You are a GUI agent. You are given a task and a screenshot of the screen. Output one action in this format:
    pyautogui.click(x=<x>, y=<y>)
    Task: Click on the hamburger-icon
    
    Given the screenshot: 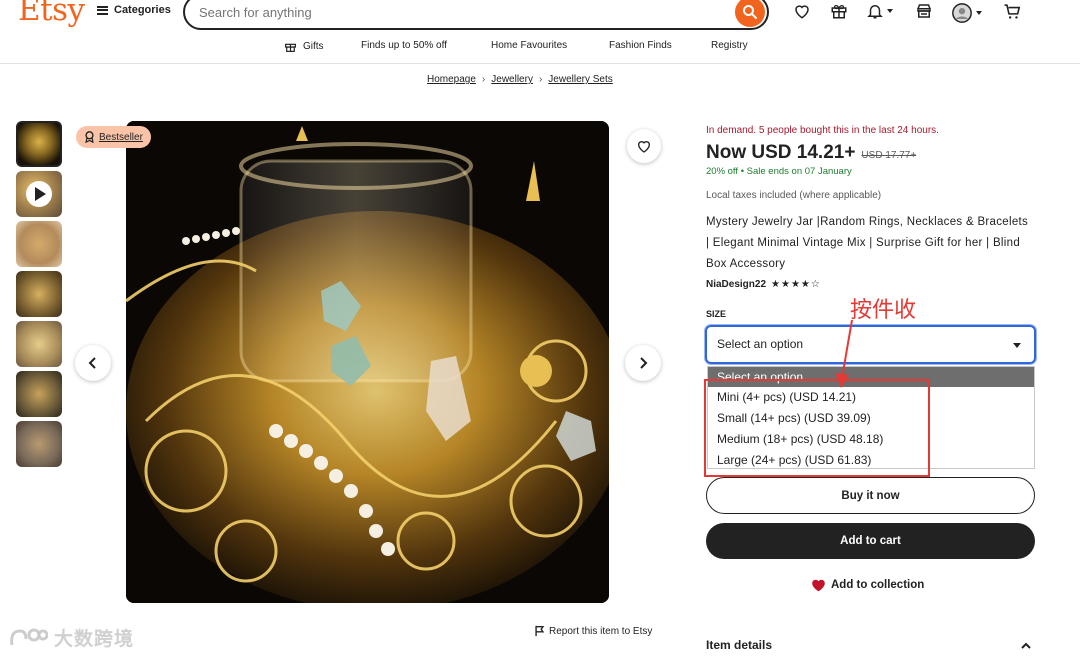 What is the action you would take?
    pyautogui.click(x=102, y=10)
    